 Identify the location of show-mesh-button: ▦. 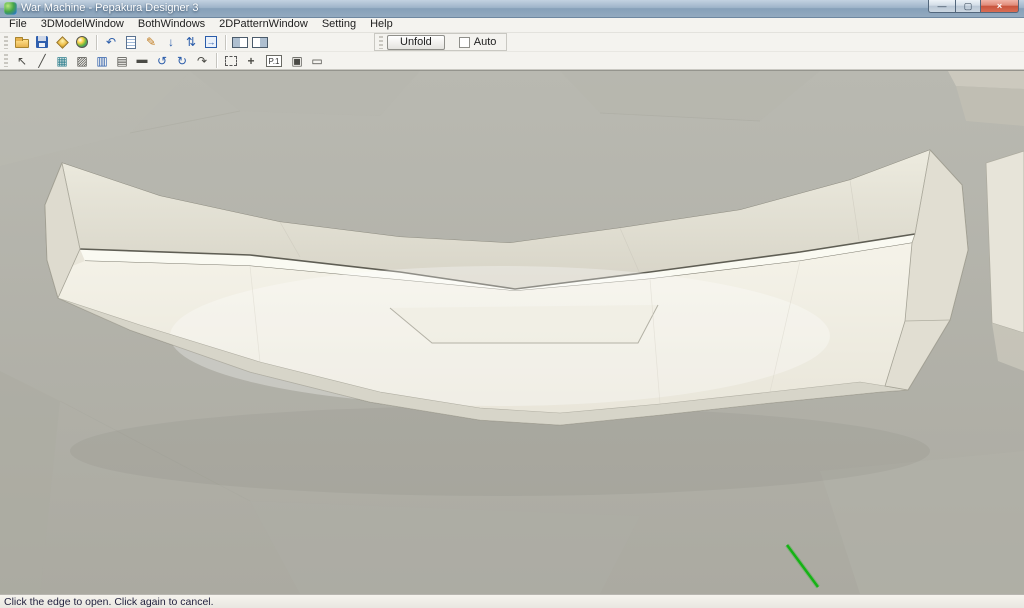
(62, 60).